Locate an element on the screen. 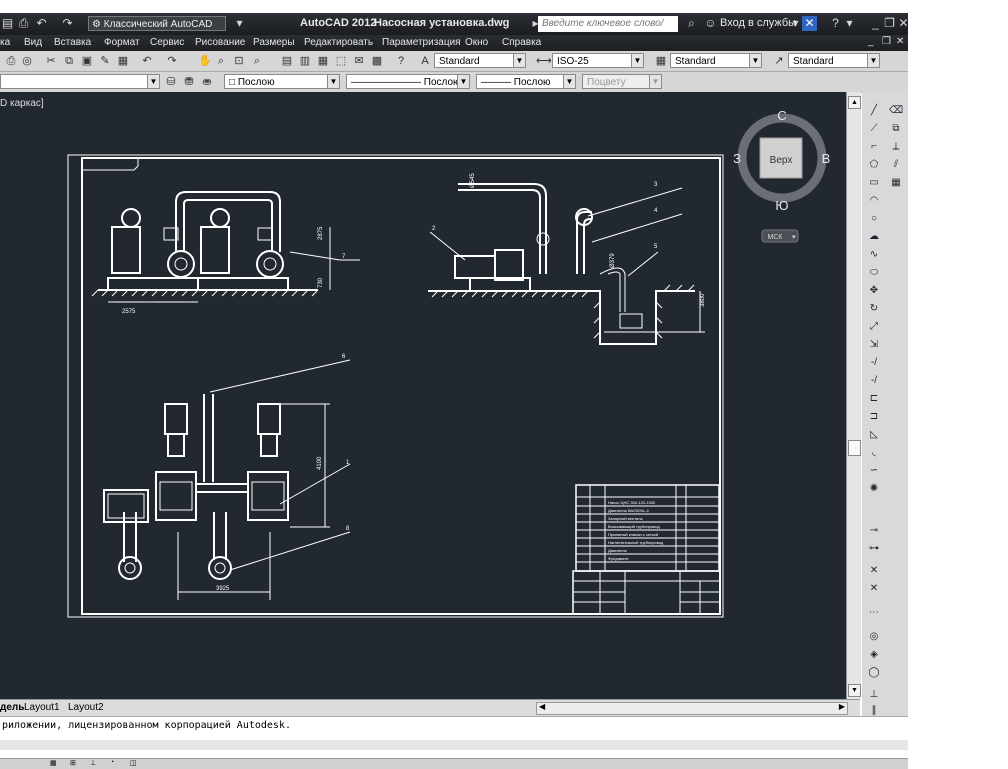  doc-close-icon: ✕ is located at coordinates (900, 41).